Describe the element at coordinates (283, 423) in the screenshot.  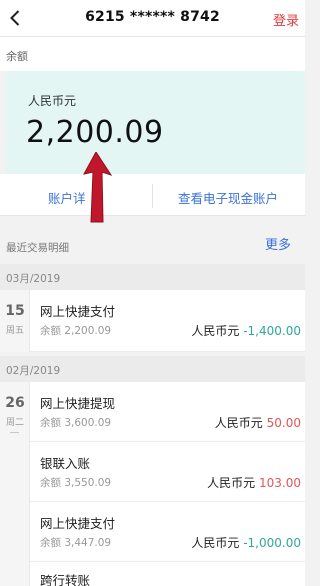
I see `transaction-amount: 50.00` at that location.